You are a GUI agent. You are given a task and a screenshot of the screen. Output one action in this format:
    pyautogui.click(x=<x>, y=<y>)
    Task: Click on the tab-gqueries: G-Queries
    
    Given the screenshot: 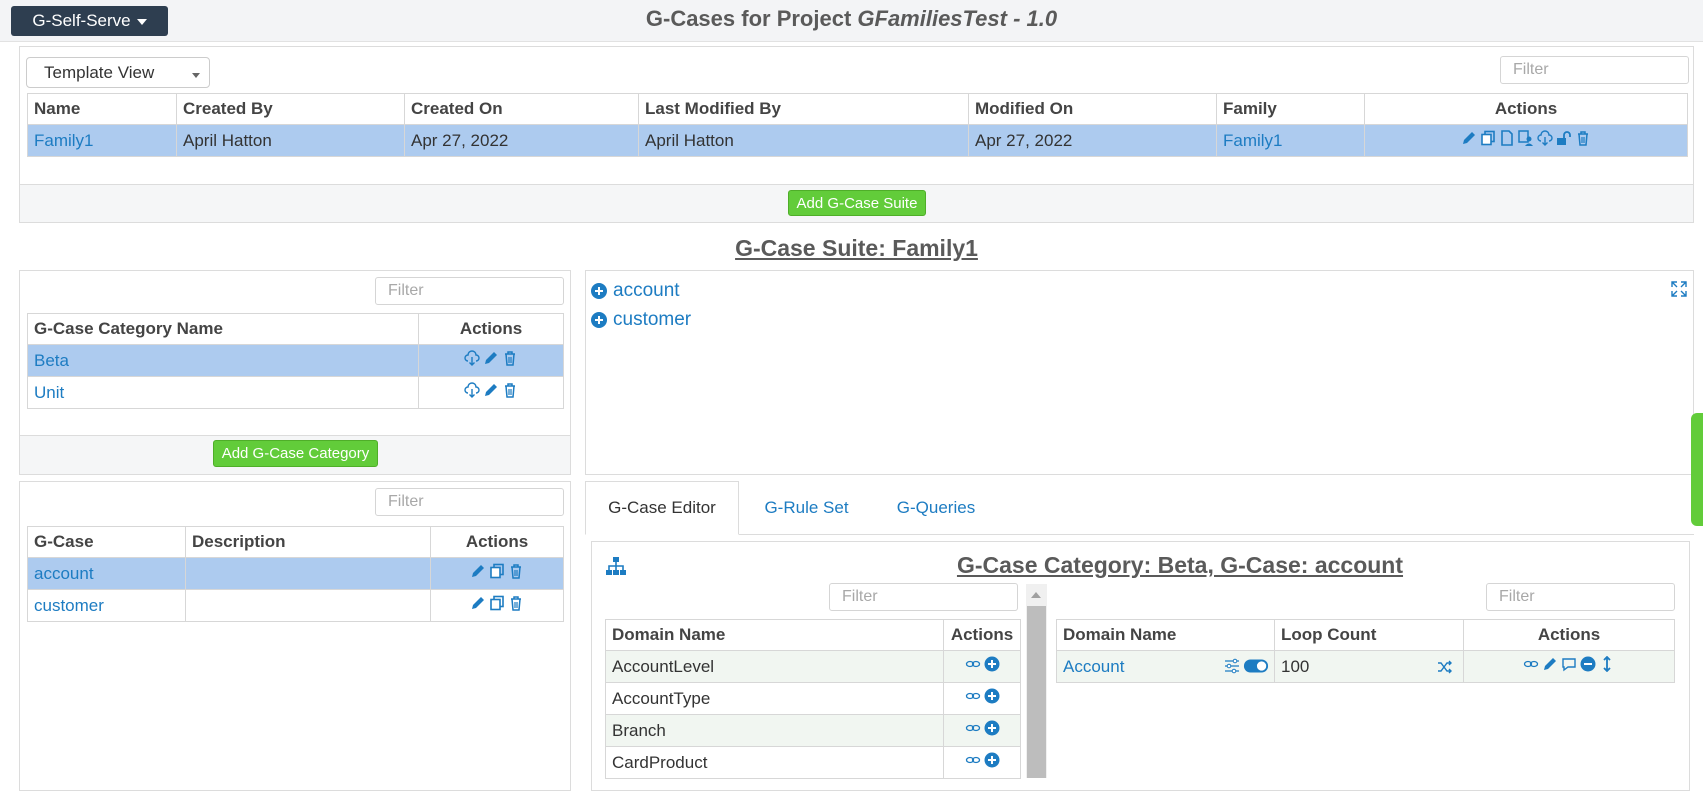 What is the action you would take?
    pyautogui.click(x=936, y=508)
    